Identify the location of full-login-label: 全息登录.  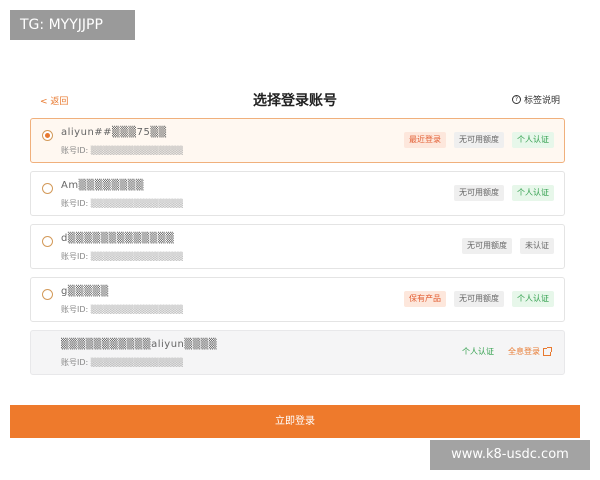
(524, 351).